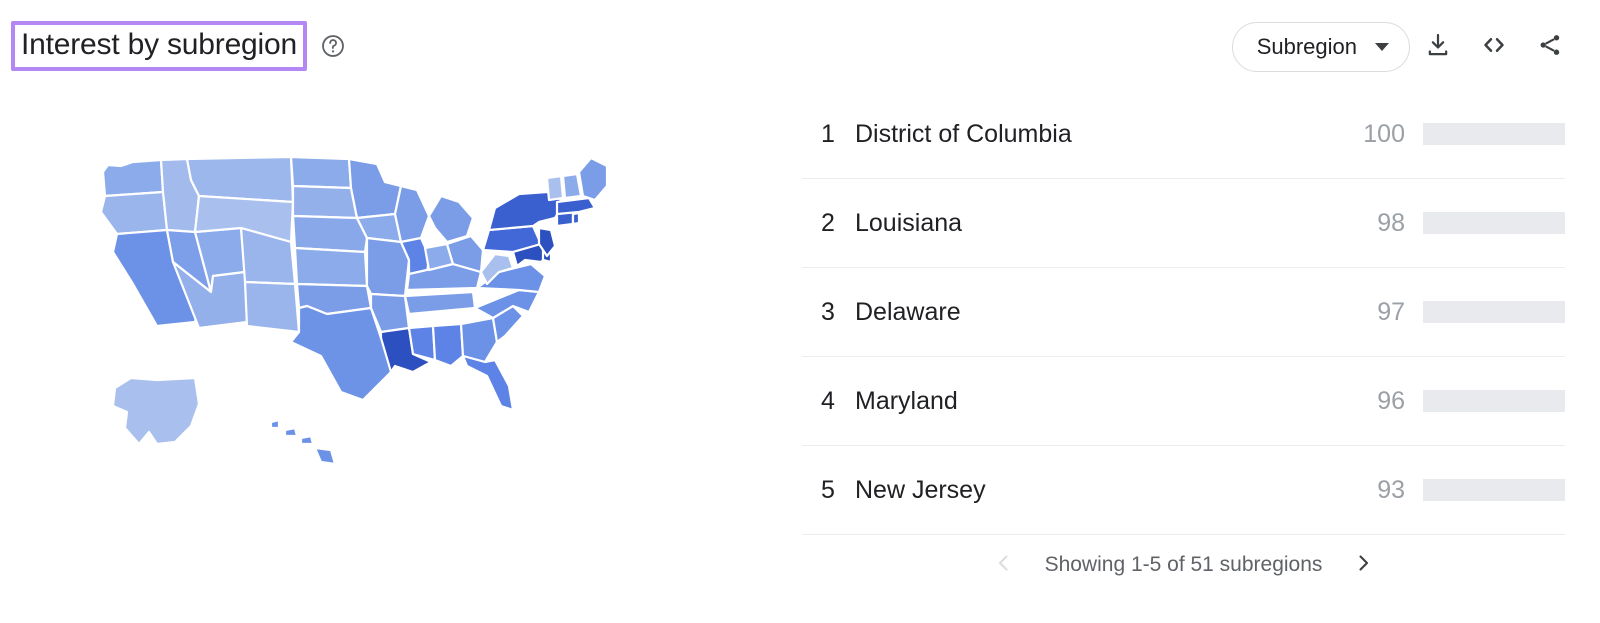  I want to click on map-state-al, so click(448, 345).